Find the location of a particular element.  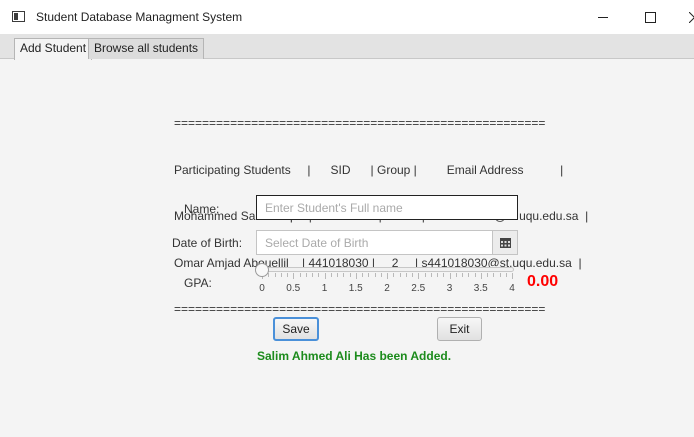

save-button: Save is located at coordinates (296, 329).